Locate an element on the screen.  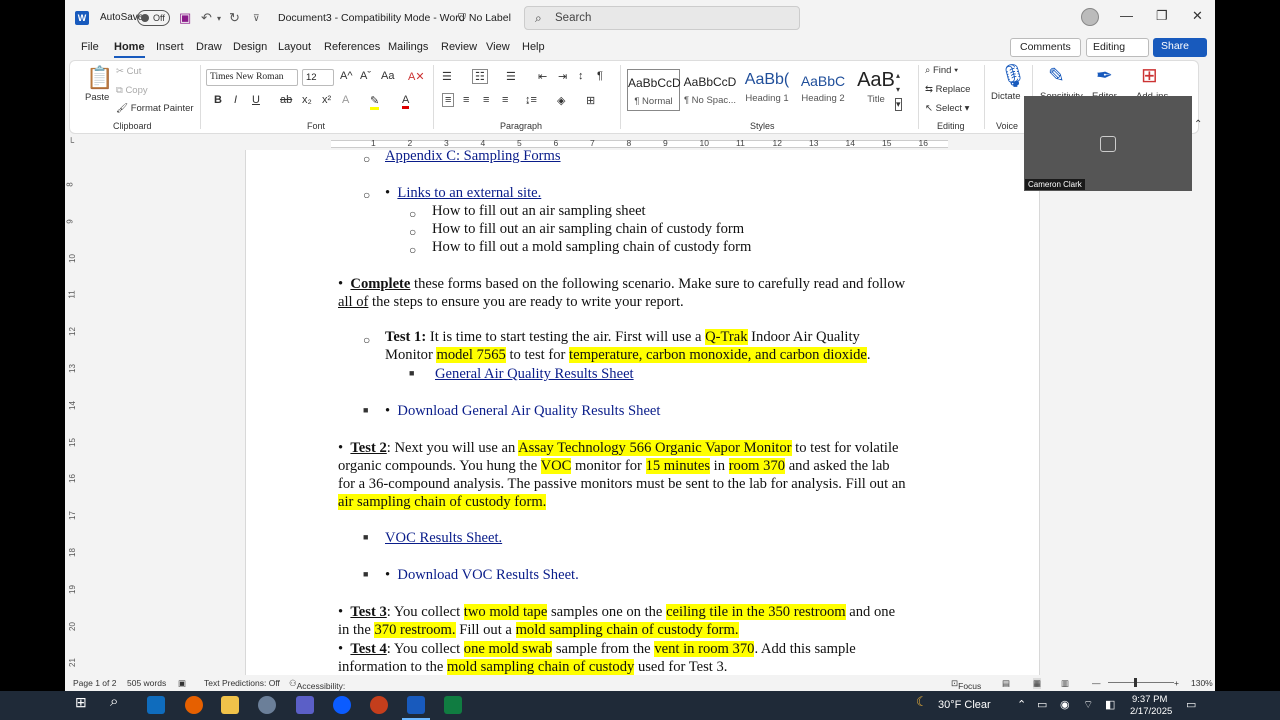
undo-dropdown-icon: ▾ is located at coordinates (219, 18).